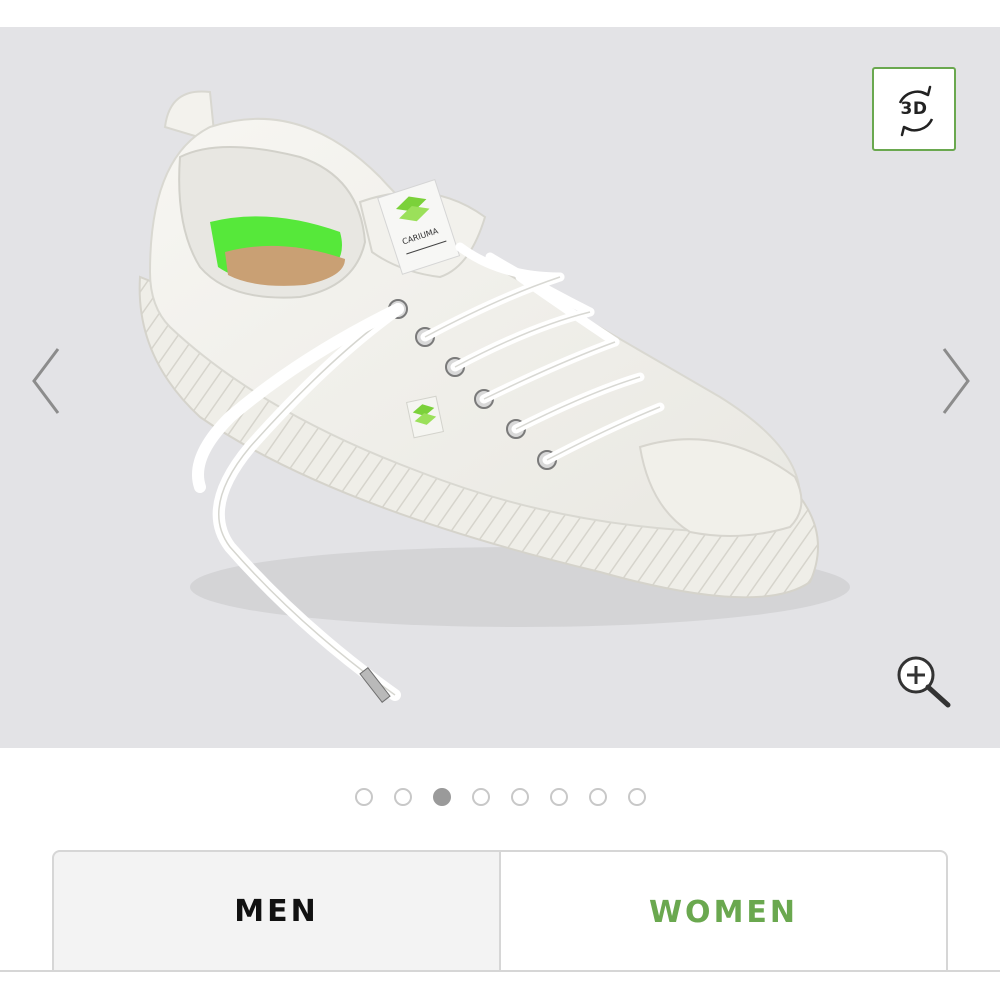 Image resolution: width=1000 pixels, height=1000 pixels. I want to click on view-3d-button: 3D, so click(914, 109).